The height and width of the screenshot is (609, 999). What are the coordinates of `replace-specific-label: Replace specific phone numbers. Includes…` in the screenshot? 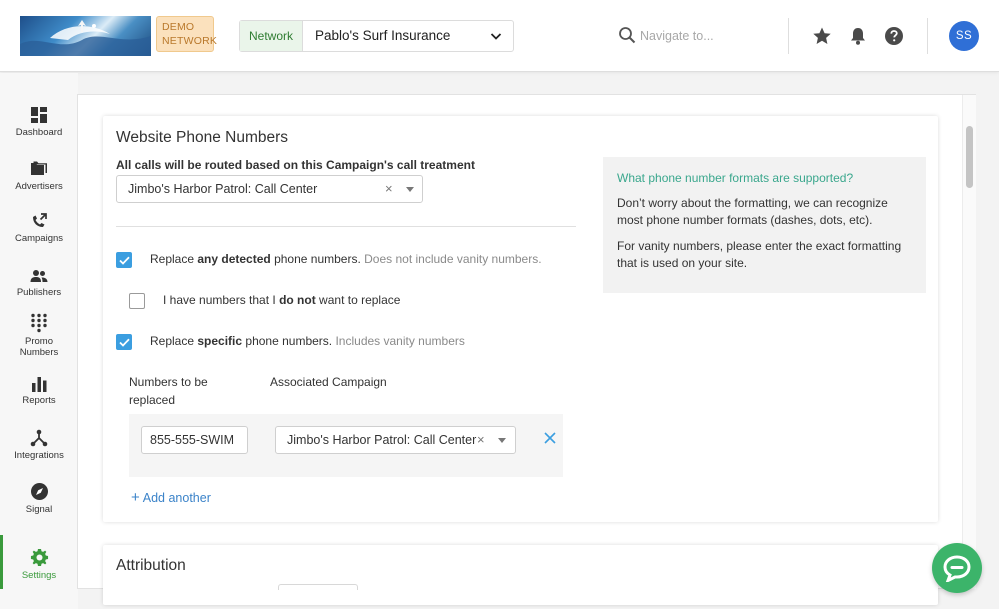 It's located at (307, 341).